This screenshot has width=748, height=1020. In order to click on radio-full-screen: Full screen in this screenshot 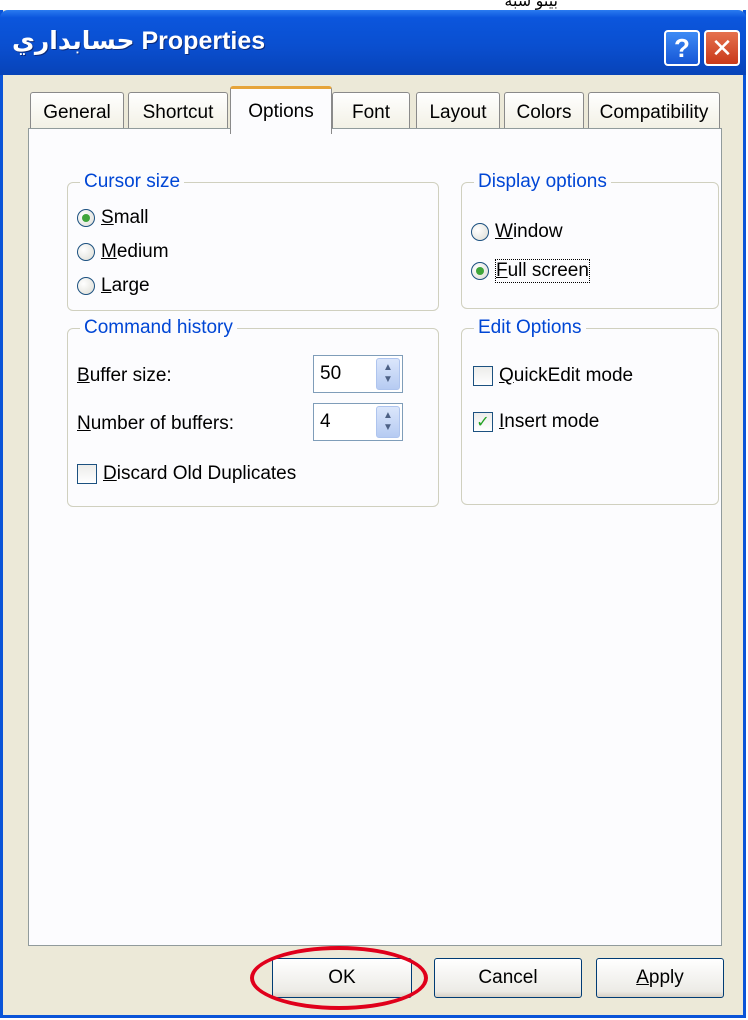, I will do `click(530, 271)`.